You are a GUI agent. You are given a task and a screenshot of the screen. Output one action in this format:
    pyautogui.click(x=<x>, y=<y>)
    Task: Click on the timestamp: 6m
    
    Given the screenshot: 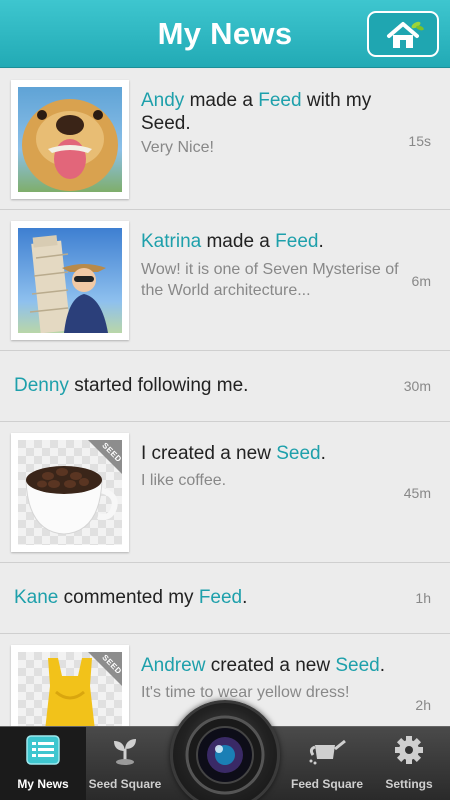 What is the action you would take?
    pyautogui.click(x=421, y=281)
    